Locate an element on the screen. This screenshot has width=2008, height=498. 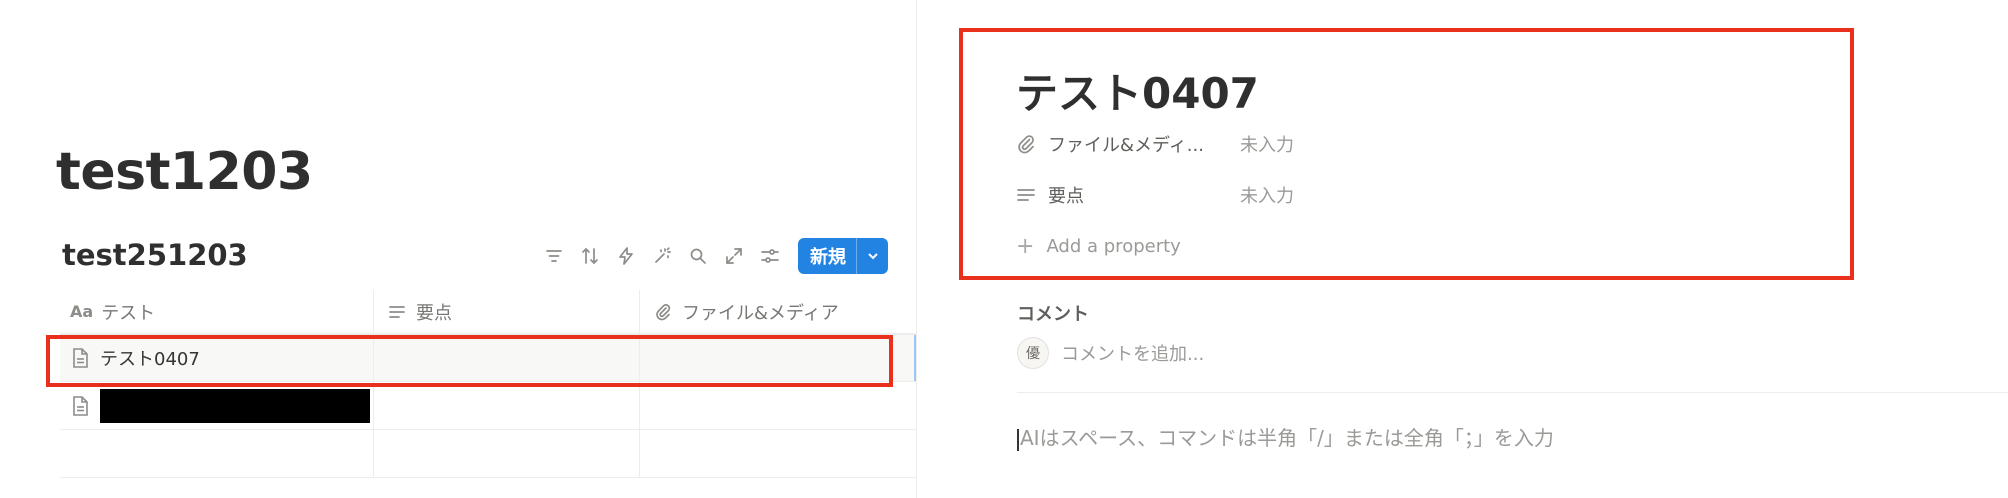
property-row-summary: 要点 未入力 is located at coordinates (1155, 195).